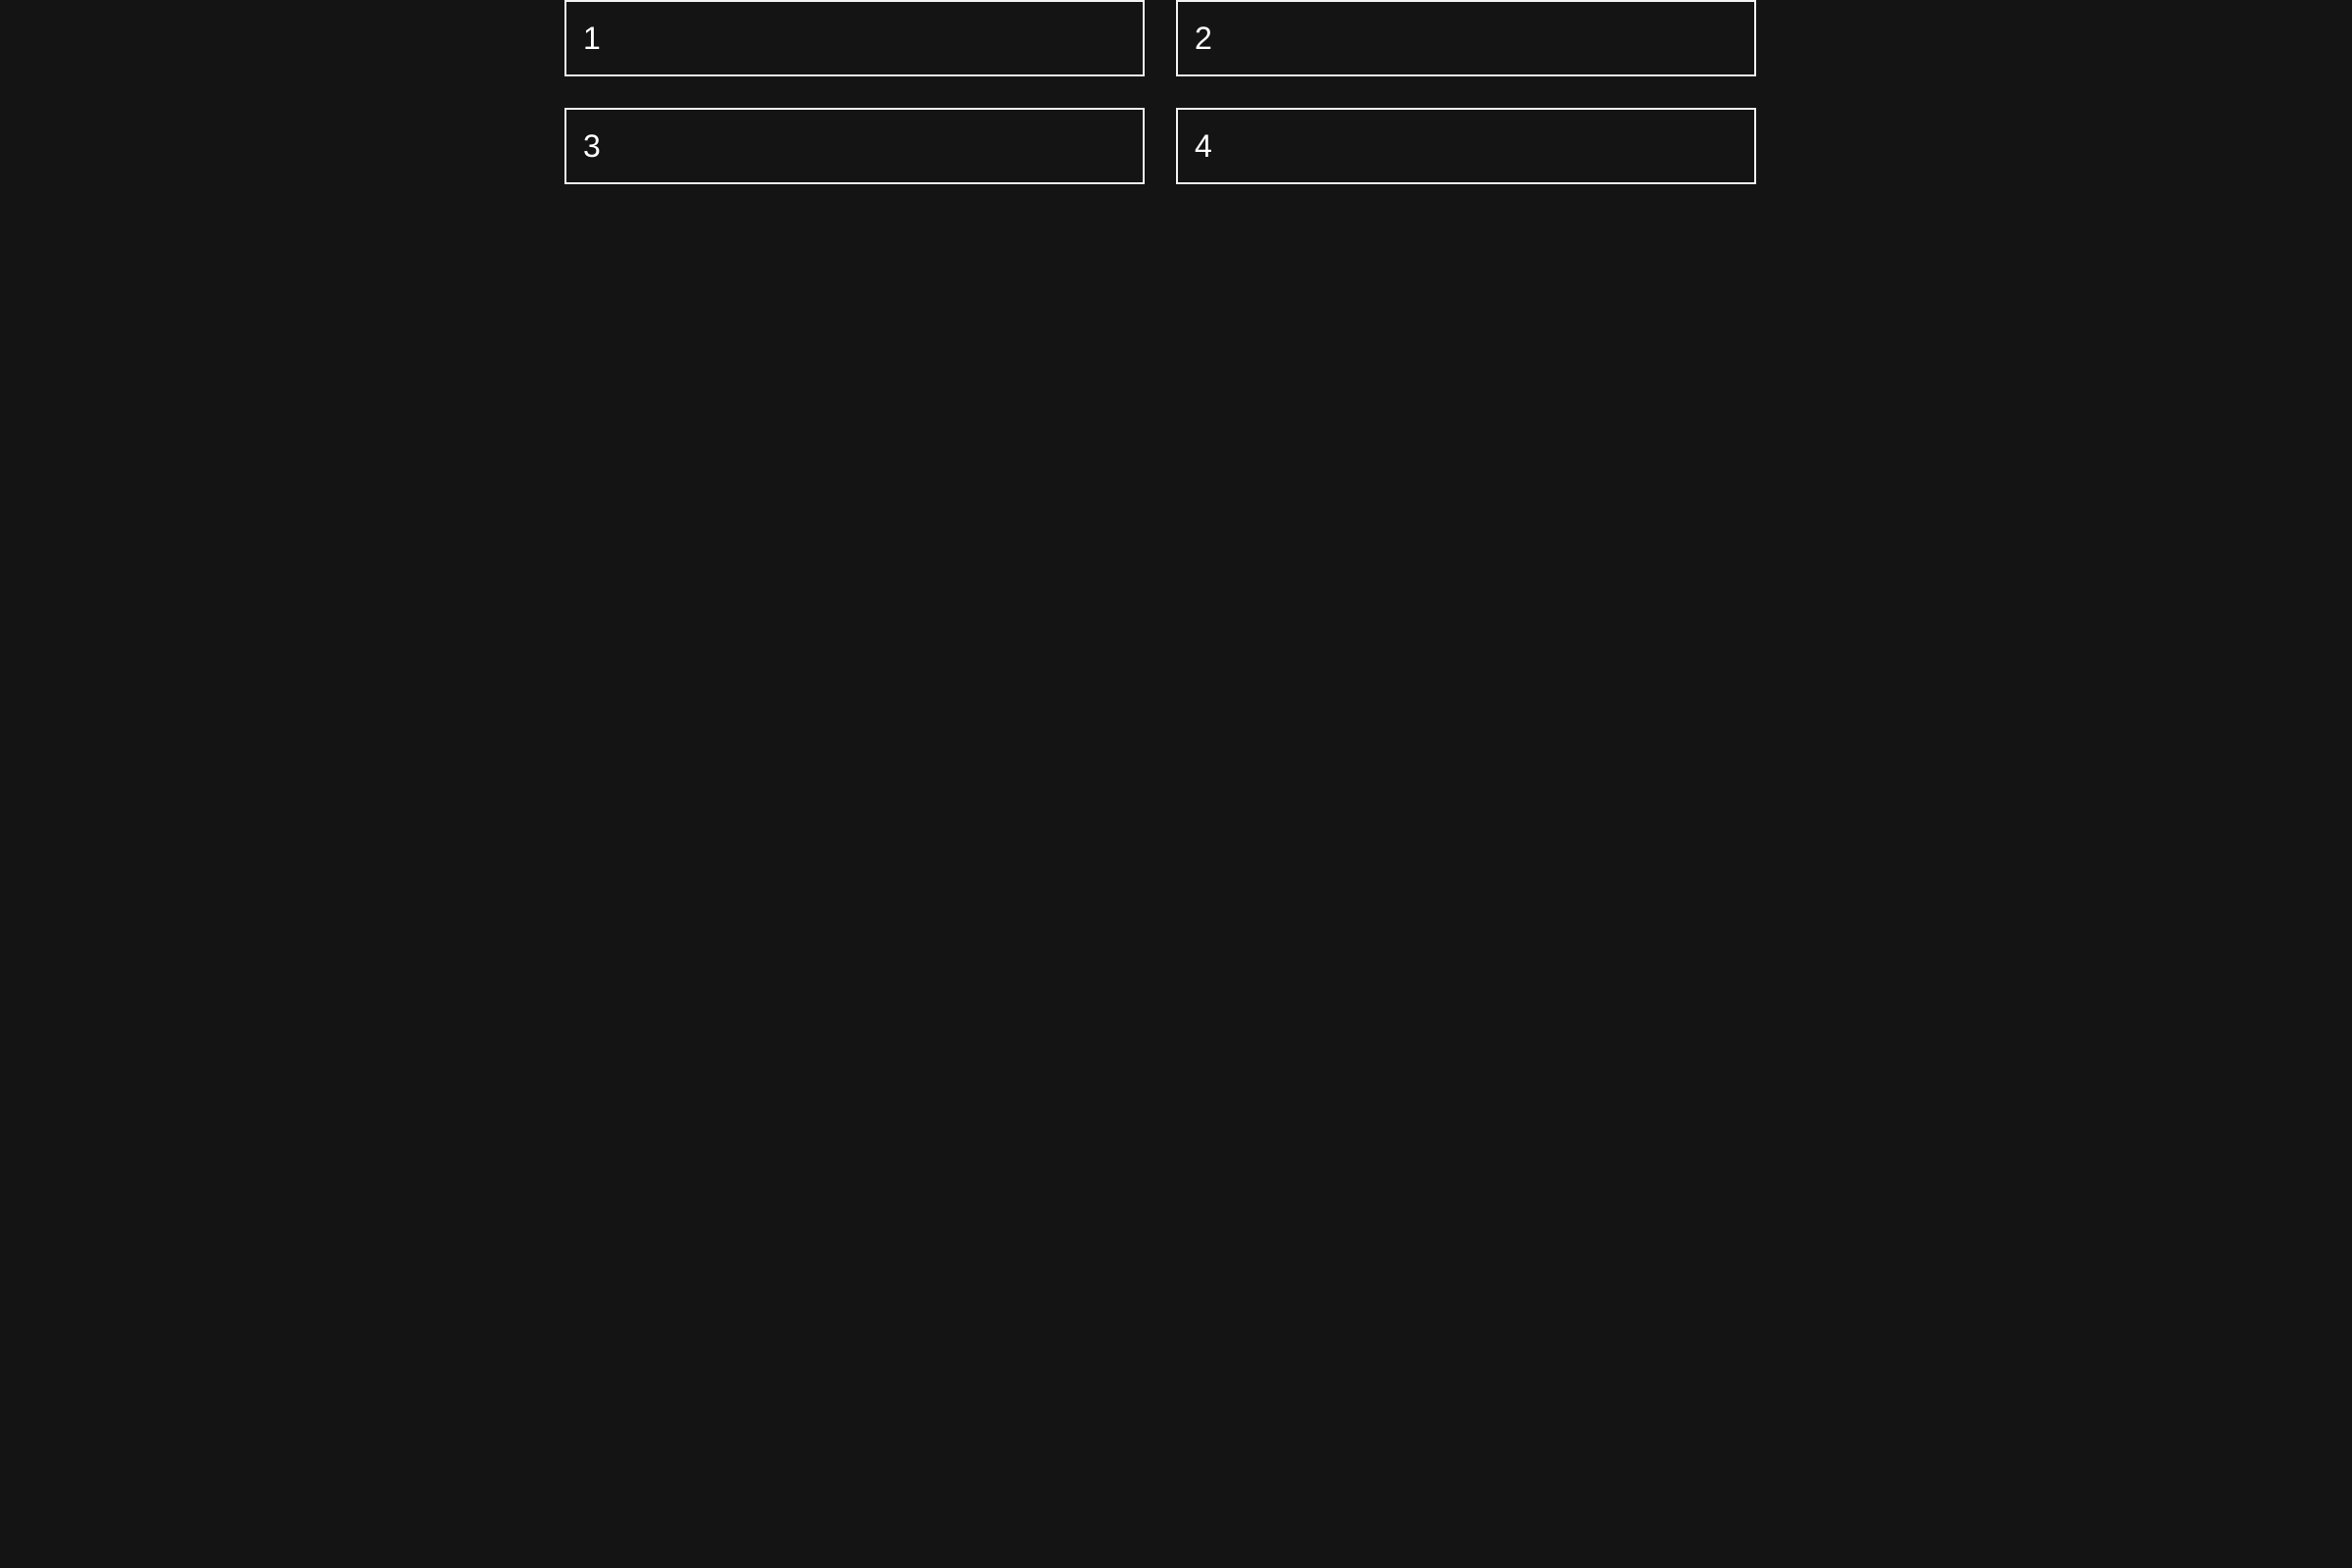  Describe the element at coordinates (854, 38) in the screenshot. I see `tile-1: 1` at that location.